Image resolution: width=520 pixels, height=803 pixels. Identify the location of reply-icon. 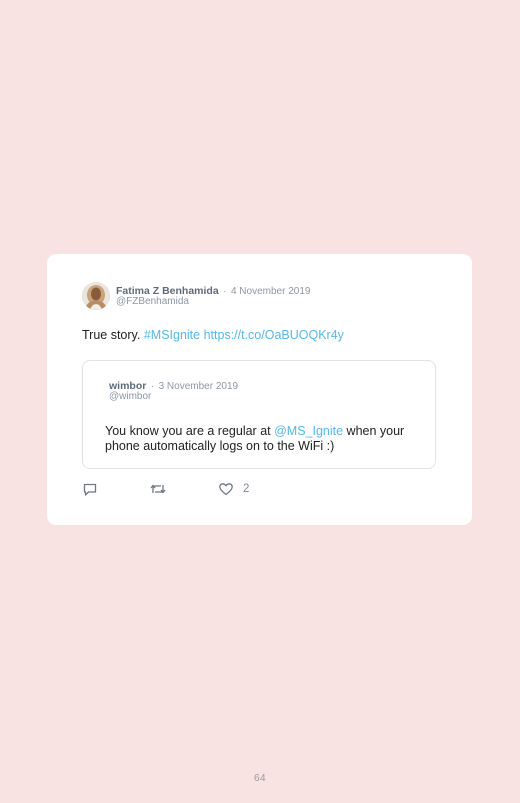
(90, 489).